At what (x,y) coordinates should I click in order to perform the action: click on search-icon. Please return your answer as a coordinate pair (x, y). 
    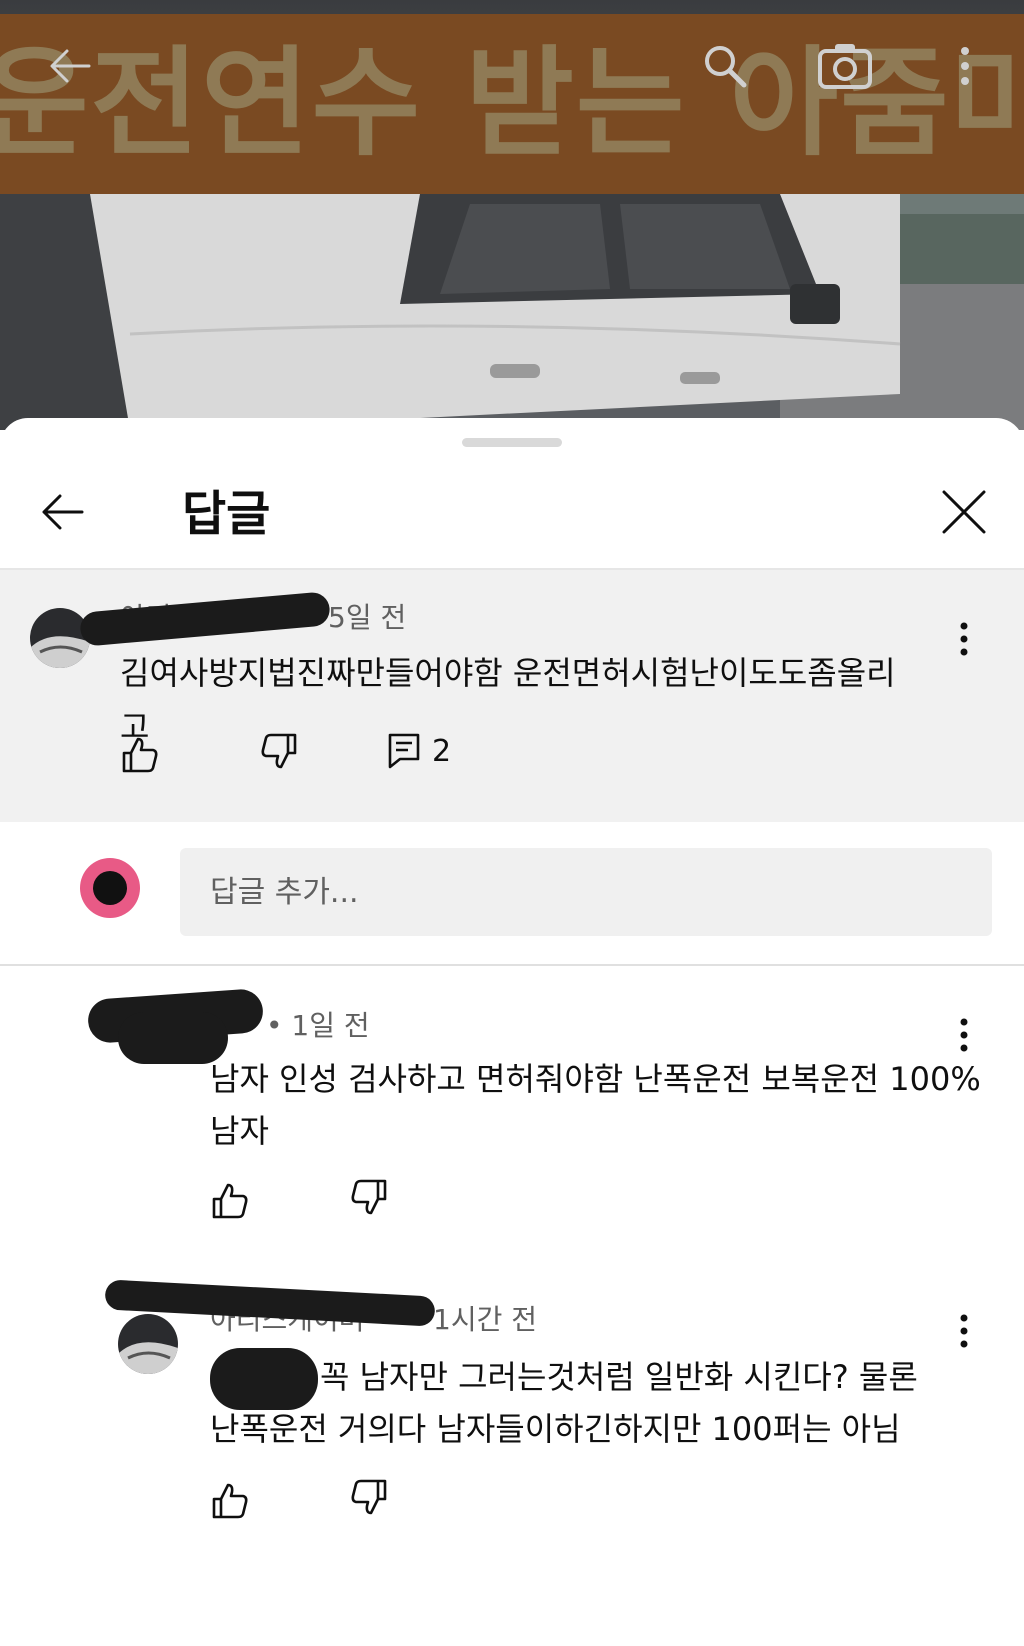
    Looking at the image, I should click on (726, 67).